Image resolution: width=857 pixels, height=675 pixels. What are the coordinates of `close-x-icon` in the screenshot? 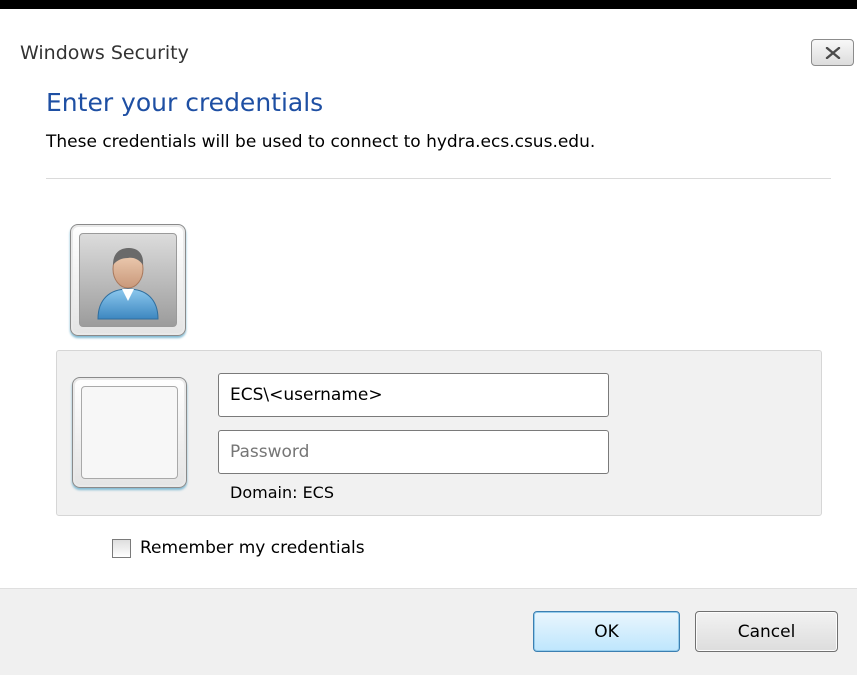 It's located at (832, 52).